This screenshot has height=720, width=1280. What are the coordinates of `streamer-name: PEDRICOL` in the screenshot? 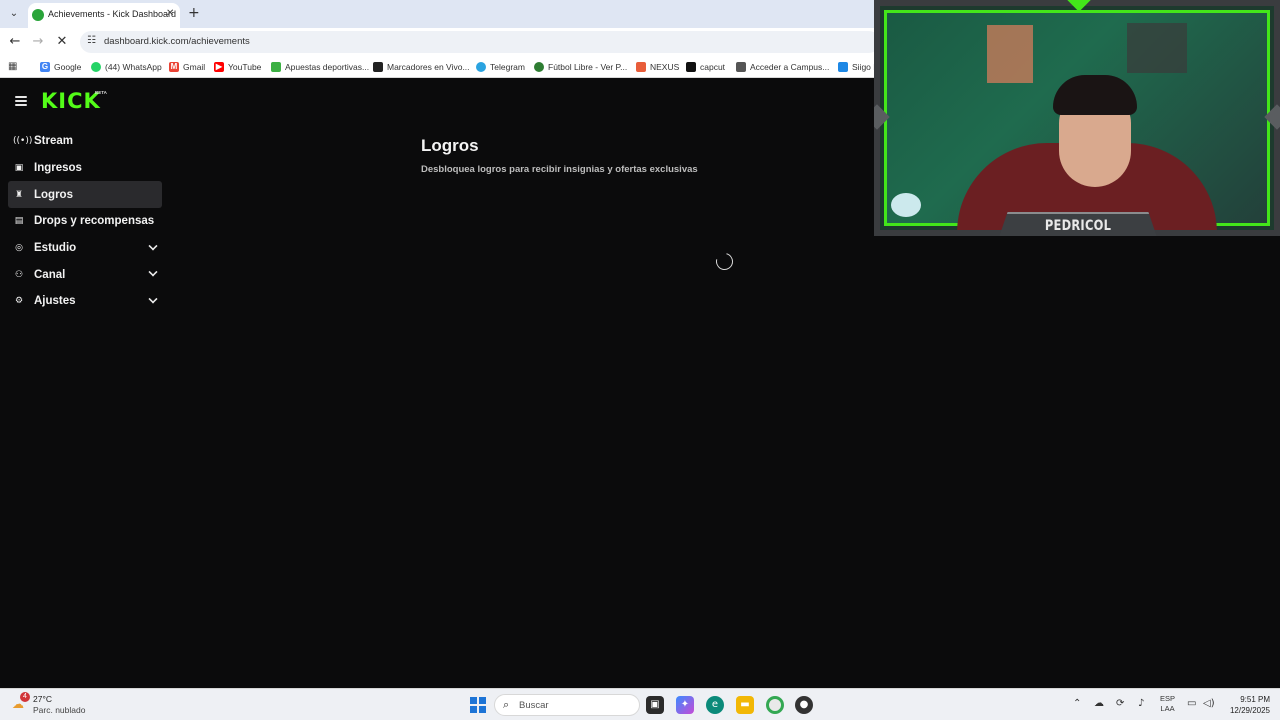 It's located at (1078, 226).